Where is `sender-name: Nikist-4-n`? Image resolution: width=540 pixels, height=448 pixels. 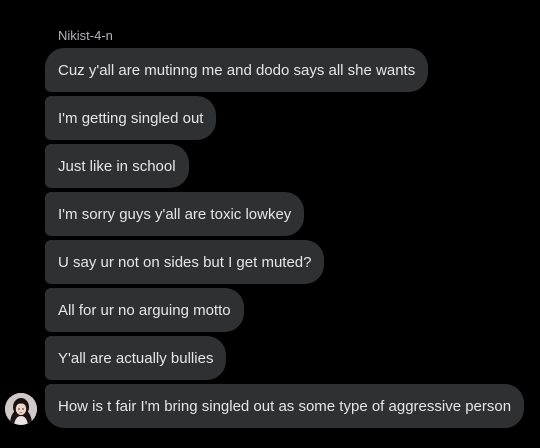
sender-name: Nikist-4-n is located at coordinates (85, 35).